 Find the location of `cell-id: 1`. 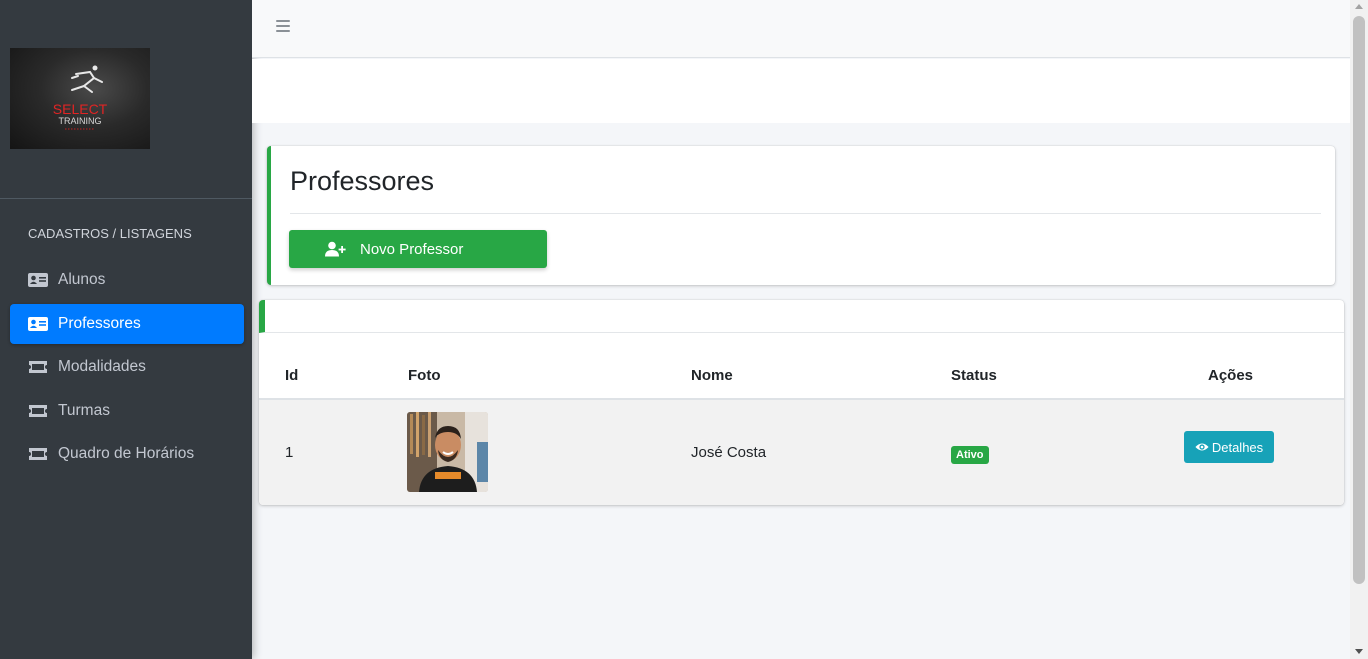

cell-id: 1 is located at coordinates (289, 452).